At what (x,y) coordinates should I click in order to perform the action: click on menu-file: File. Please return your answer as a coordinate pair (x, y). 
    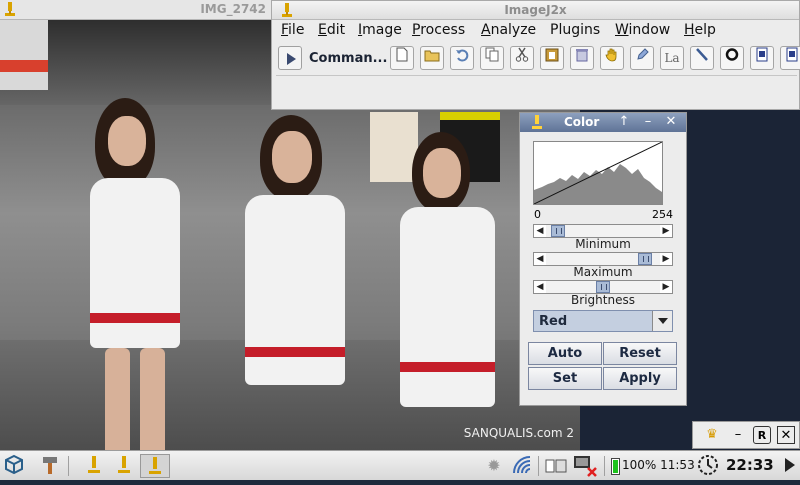
    Looking at the image, I should click on (292, 30).